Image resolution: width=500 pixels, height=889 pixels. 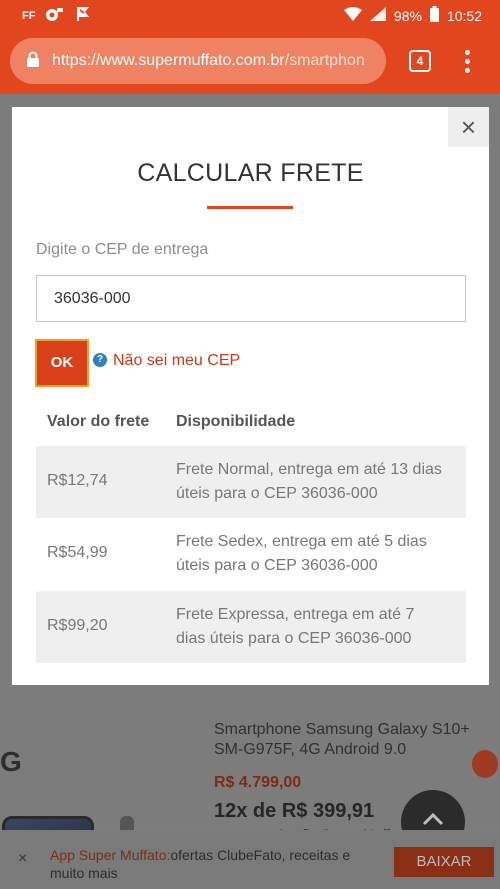 I want to click on lock-icon, so click(x=33, y=61).